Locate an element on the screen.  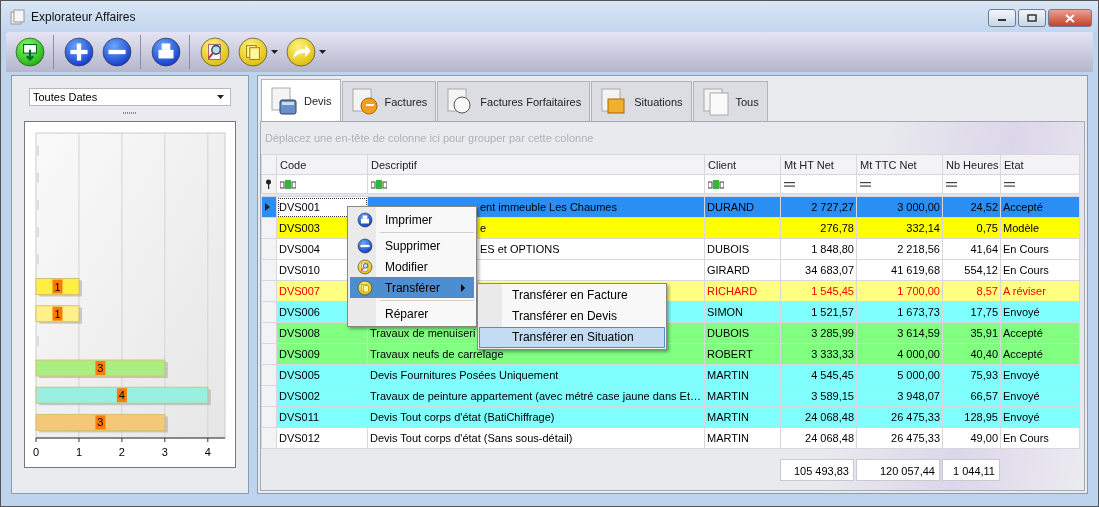
table-cell: 2 727,27 is located at coordinates (818, 207).